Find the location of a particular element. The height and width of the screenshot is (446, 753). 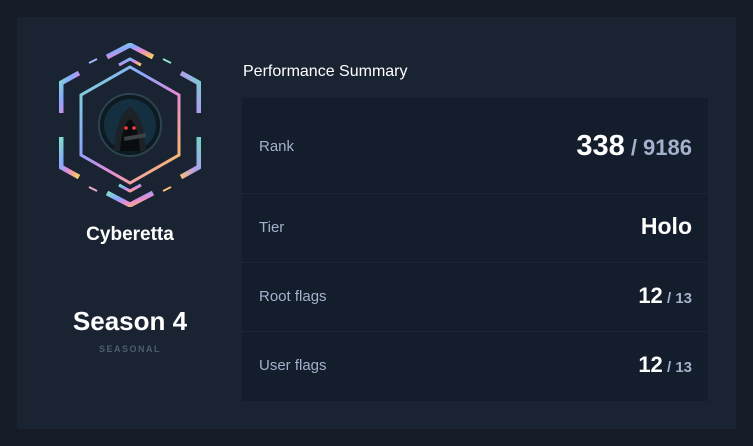

rank-total: 9186 is located at coordinates (667, 147).